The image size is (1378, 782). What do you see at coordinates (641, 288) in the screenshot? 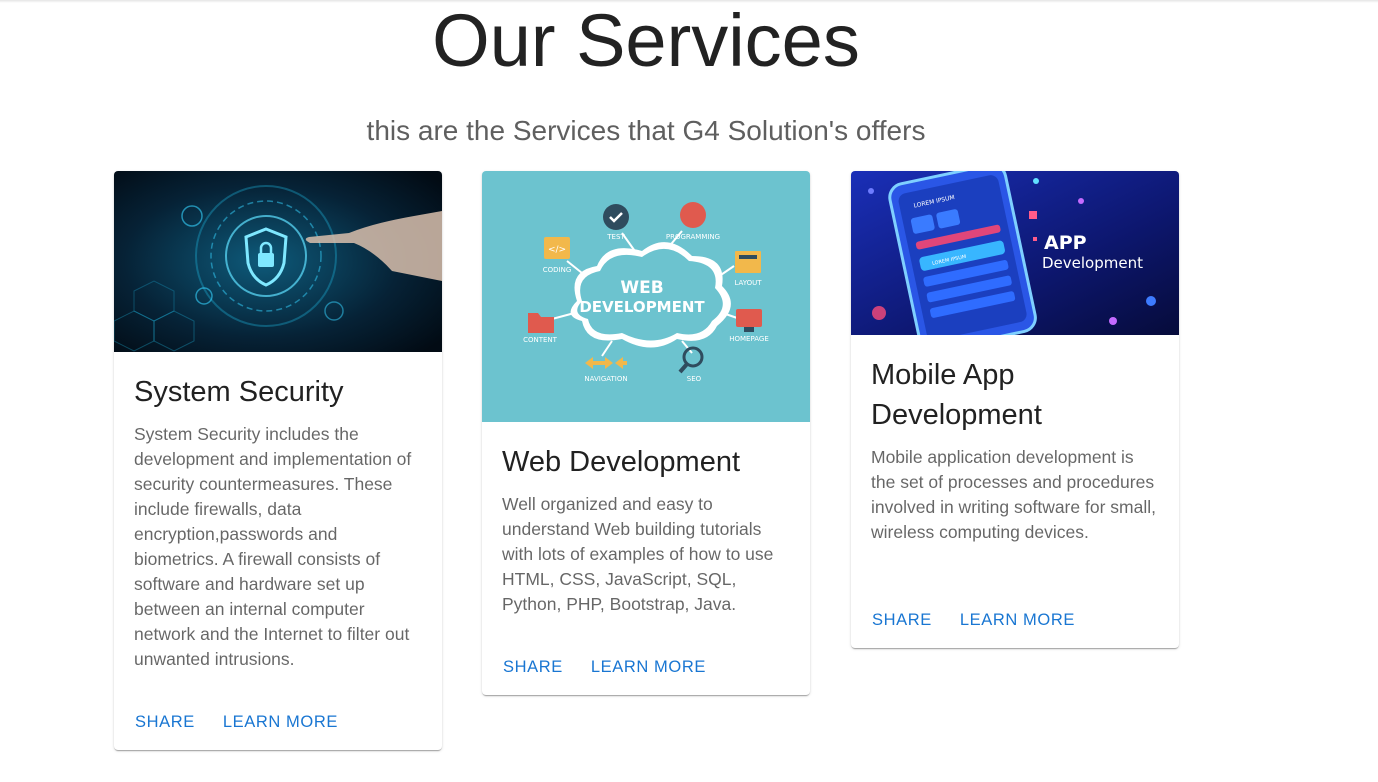
I see `cloud-label-web: WEB` at bounding box center [641, 288].